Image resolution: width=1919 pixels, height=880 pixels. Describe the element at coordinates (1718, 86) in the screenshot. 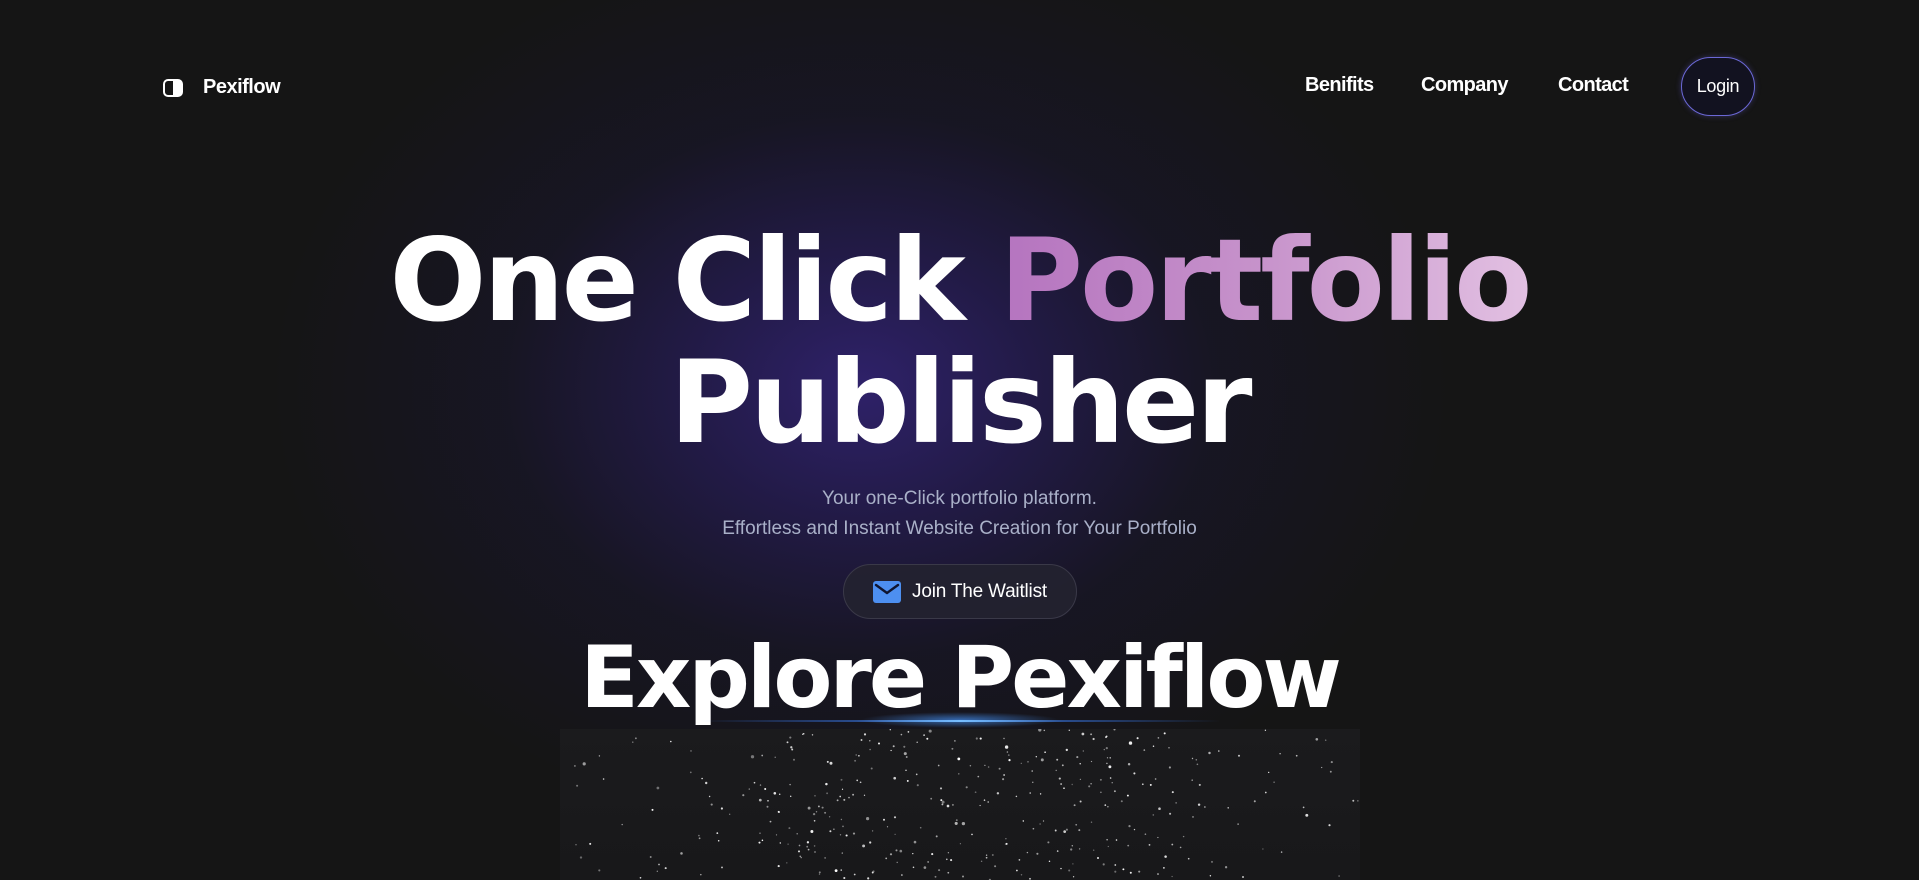

I see `login-button: Login` at that location.